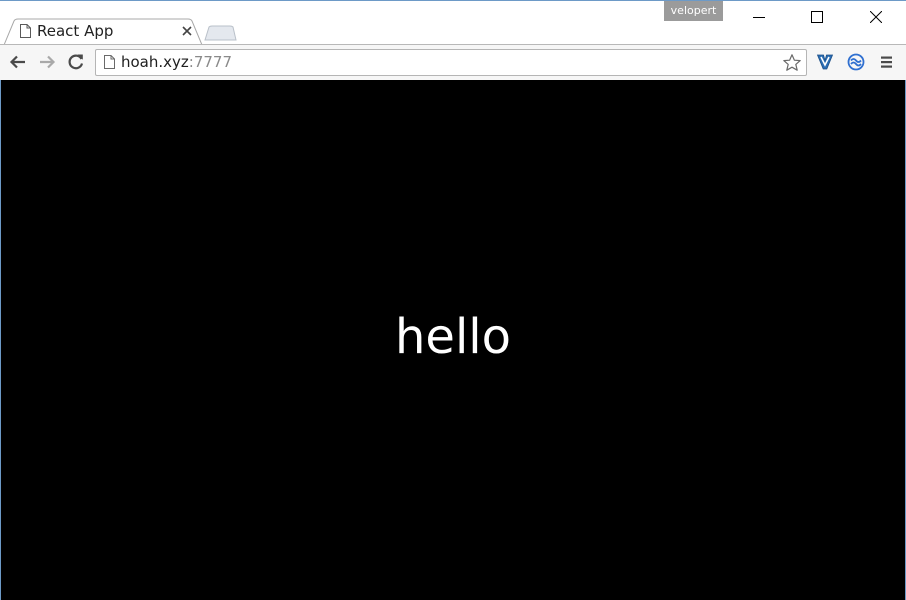  I want to click on forward-arrow-icon, so click(48, 62).